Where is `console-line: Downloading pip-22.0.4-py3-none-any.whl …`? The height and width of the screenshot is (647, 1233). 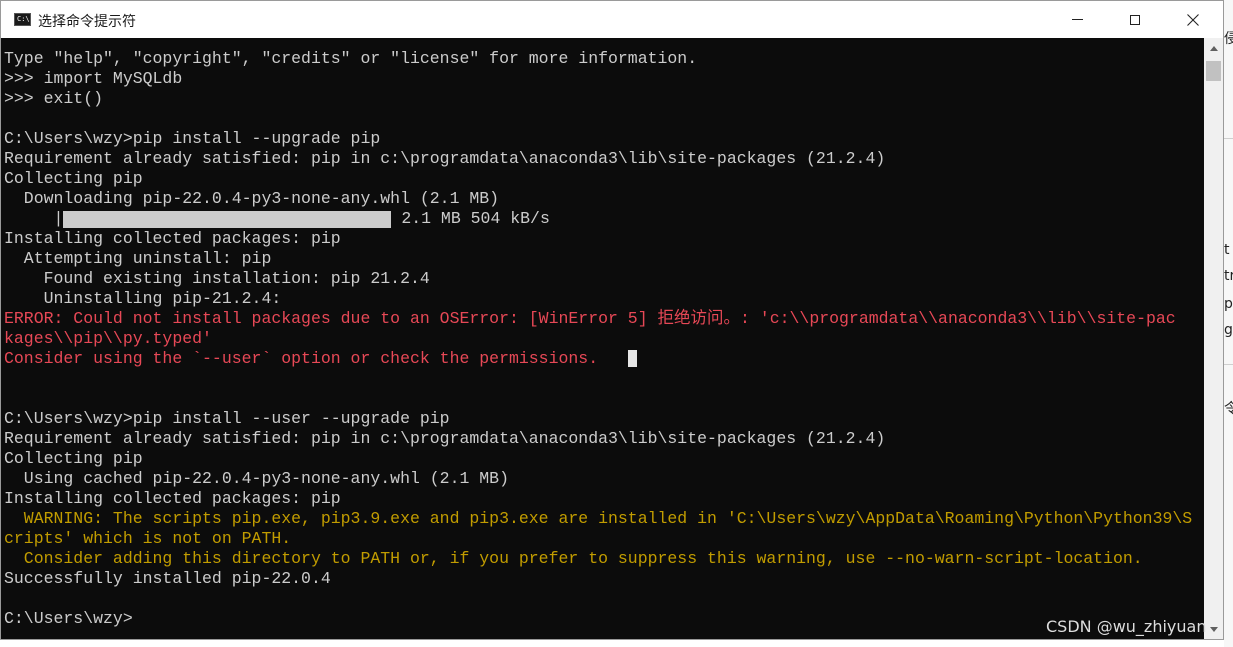 console-line: Downloading pip-22.0.4-py3-none-any.whl … is located at coordinates (598, 199).